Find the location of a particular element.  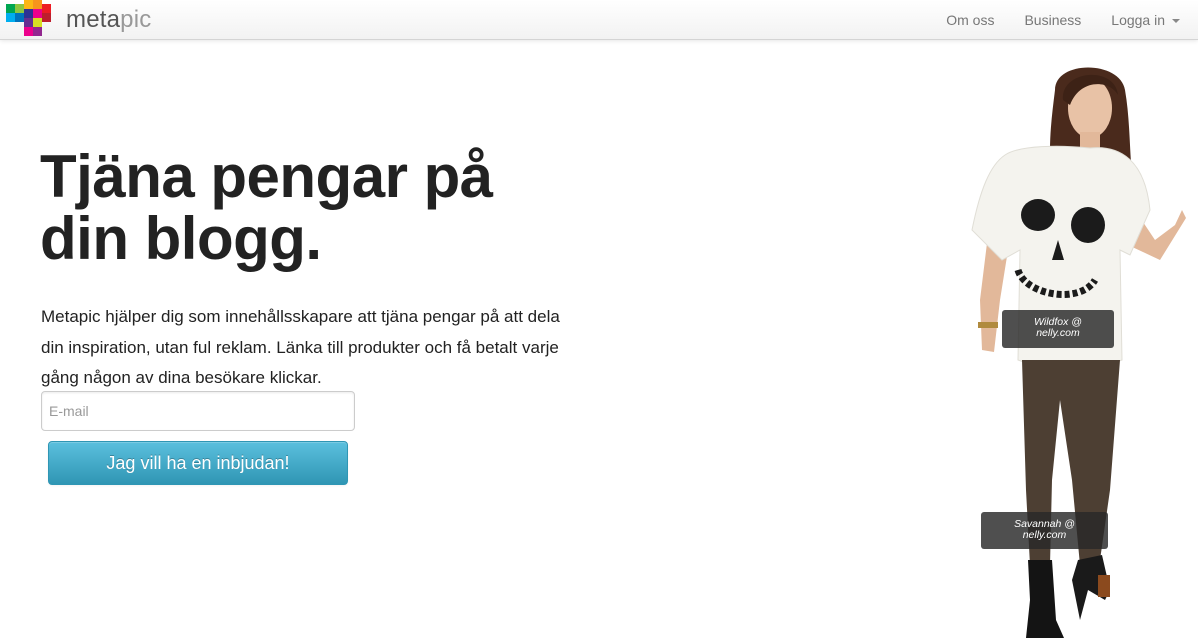

nav-link-business: Business is located at coordinates (1052, 20).